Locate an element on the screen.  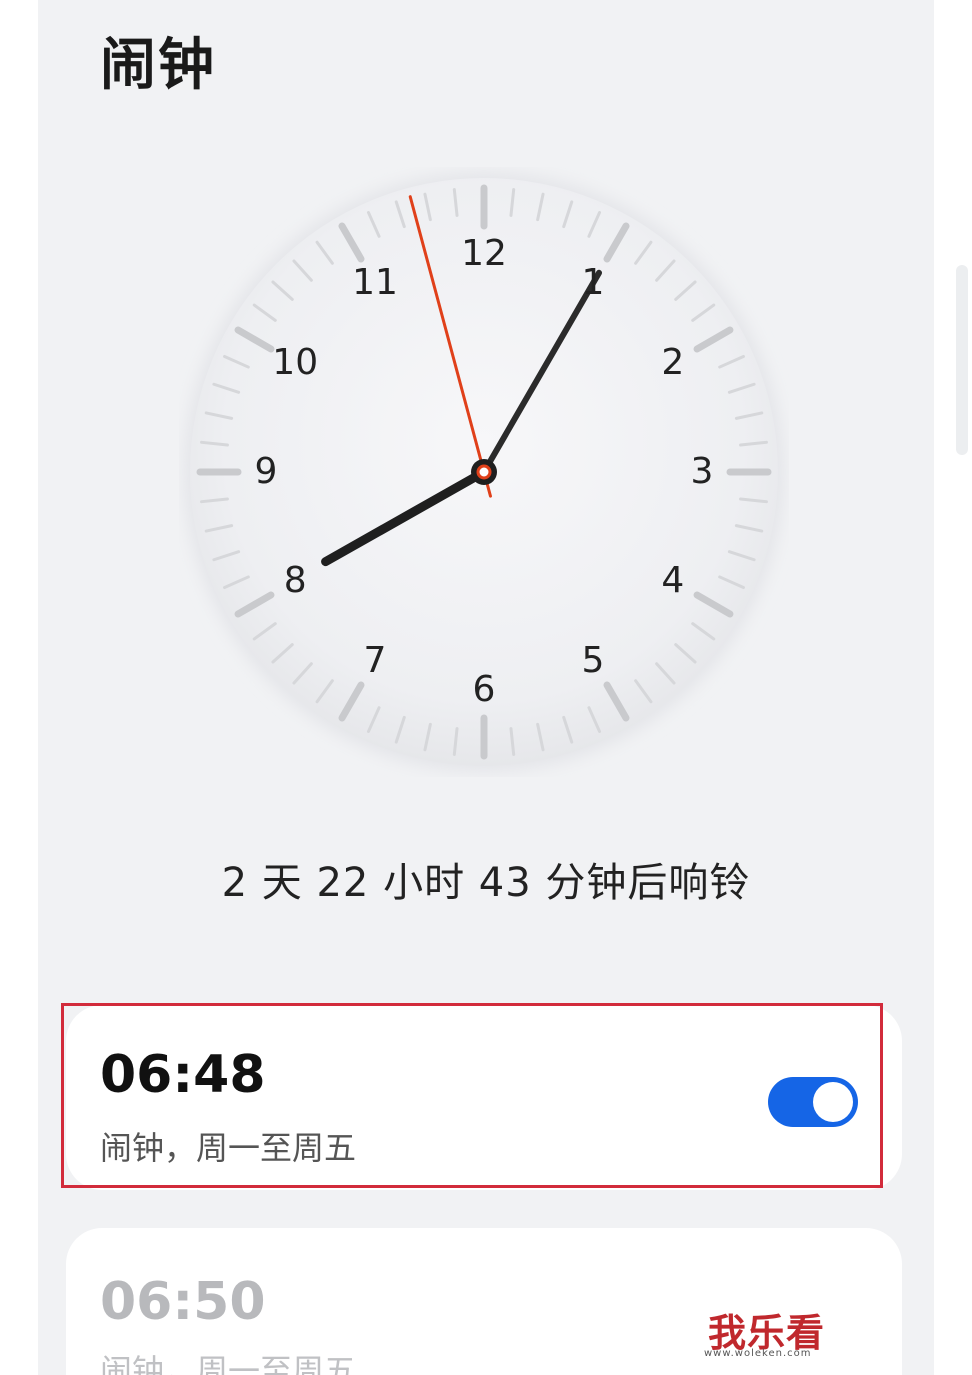
watermark-url: www.woleken.com is located at coordinates (758, 1353).